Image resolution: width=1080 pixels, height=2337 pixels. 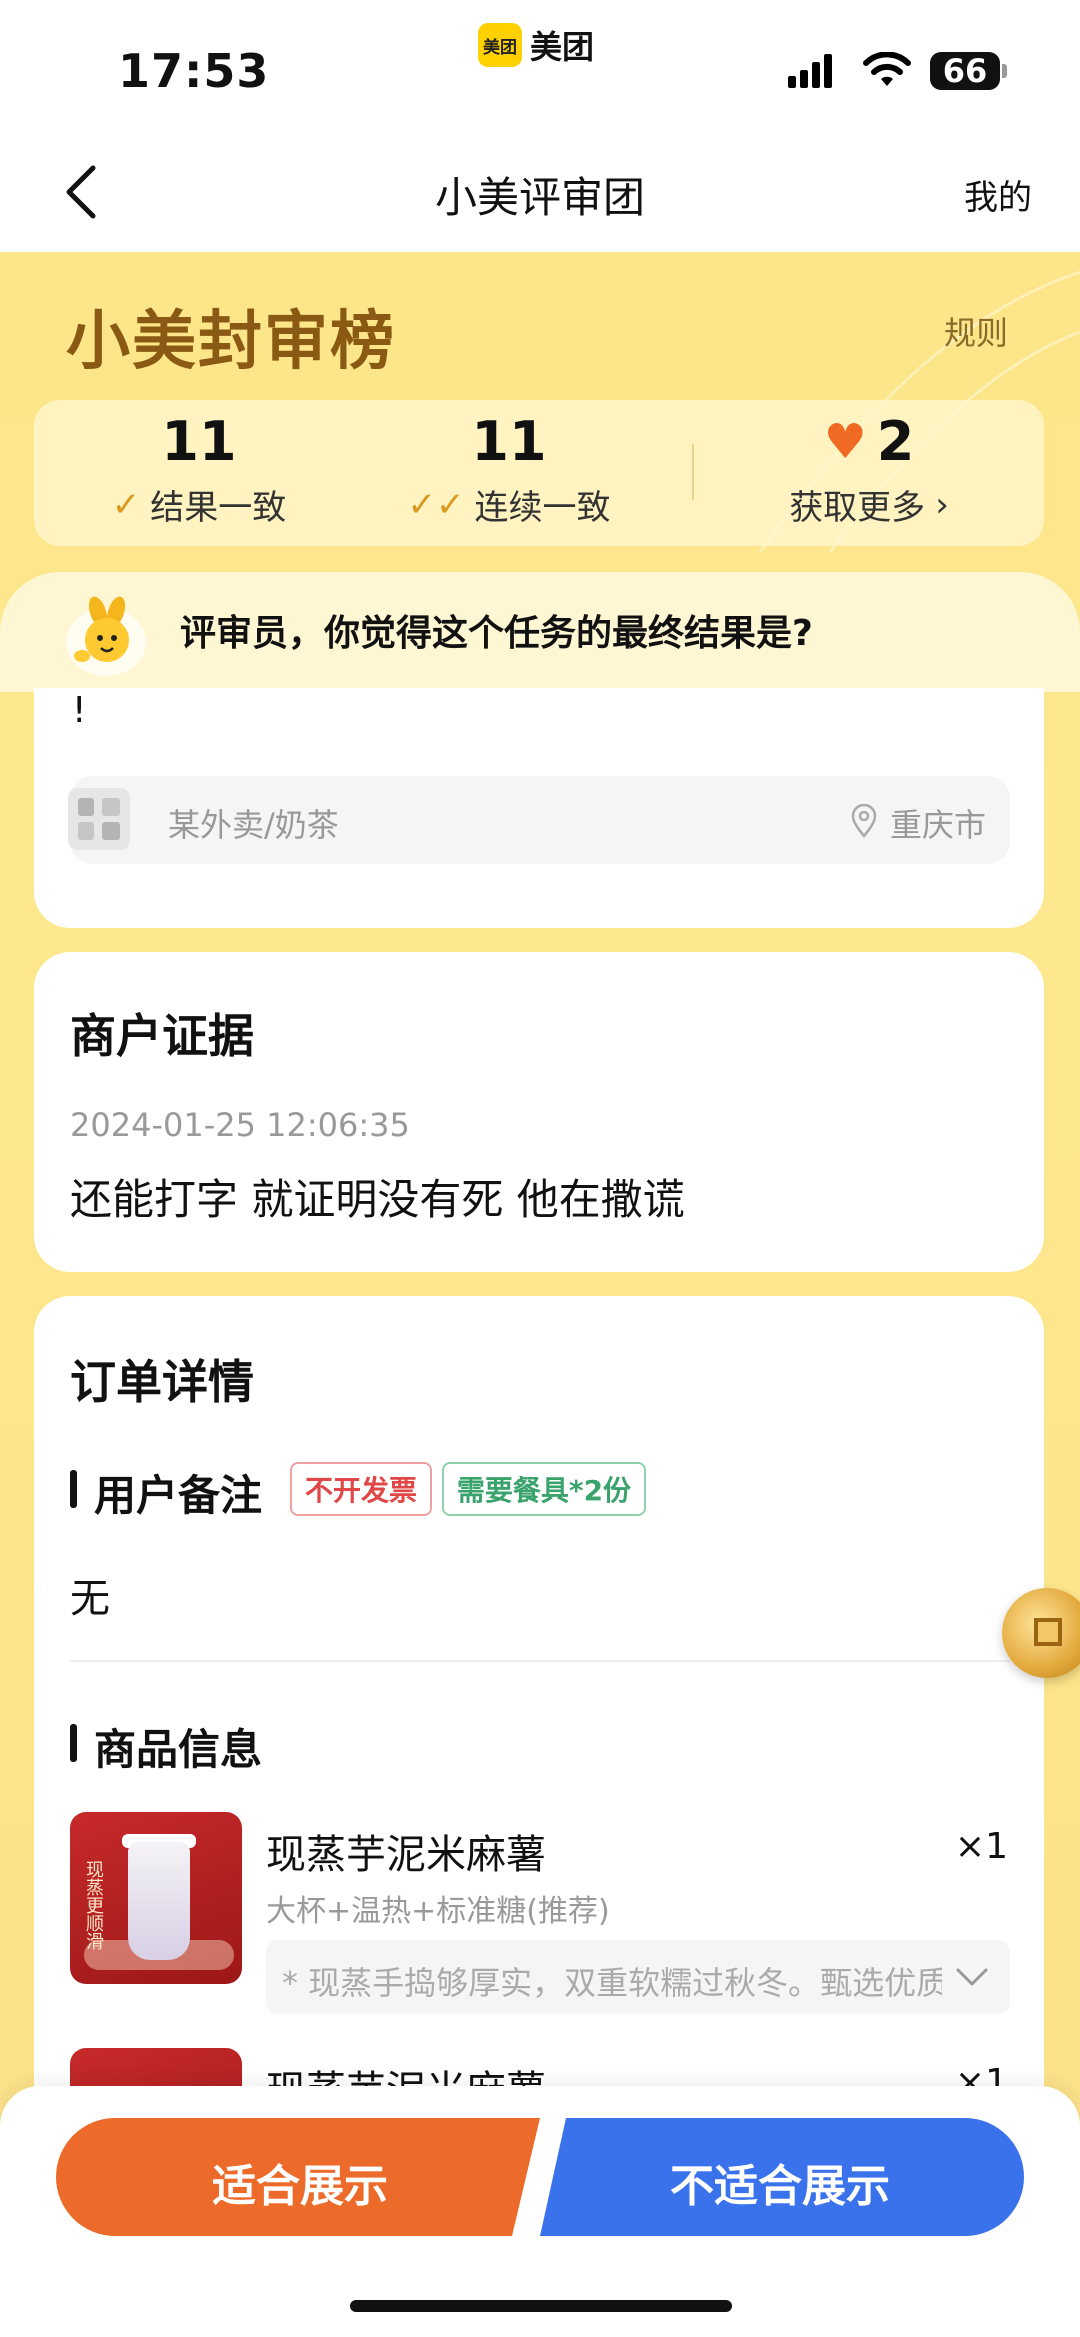 What do you see at coordinates (436, 504) in the screenshot?
I see `double-check-icon: ✓✓` at bounding box center [436, 504].